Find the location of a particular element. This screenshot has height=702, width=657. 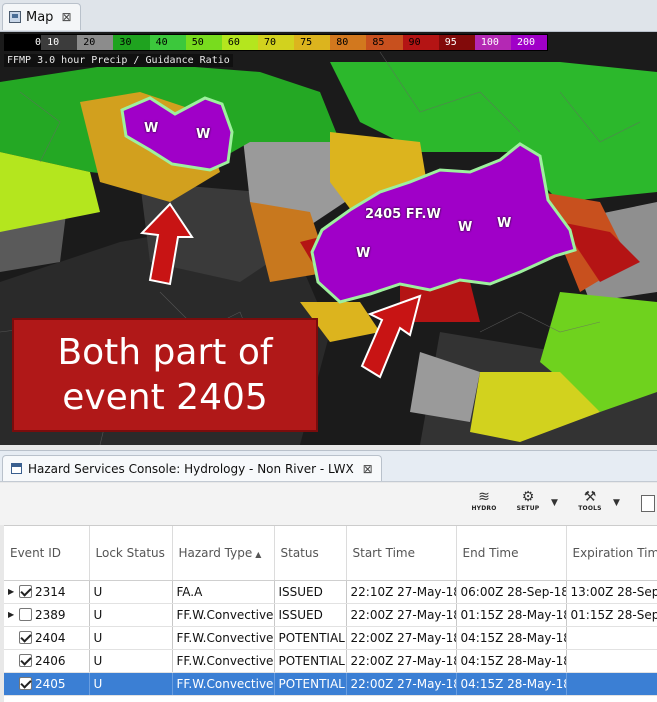

colorbar-label: 200 is located at coordinates (526, 42).